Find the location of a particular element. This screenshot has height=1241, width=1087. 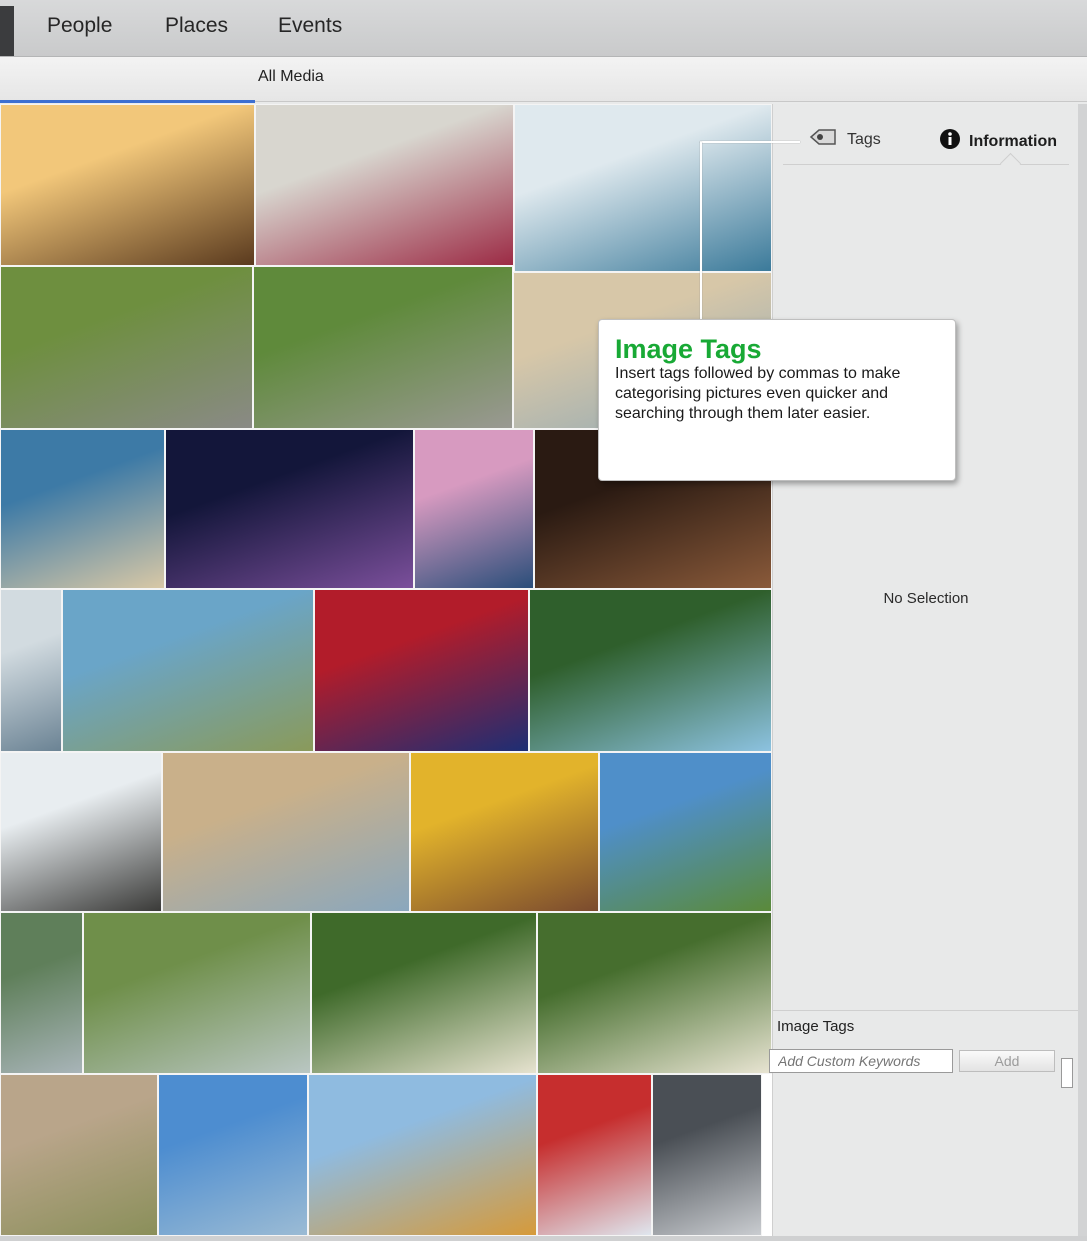

add-button: Add is located at coordinates (1007, 1061).